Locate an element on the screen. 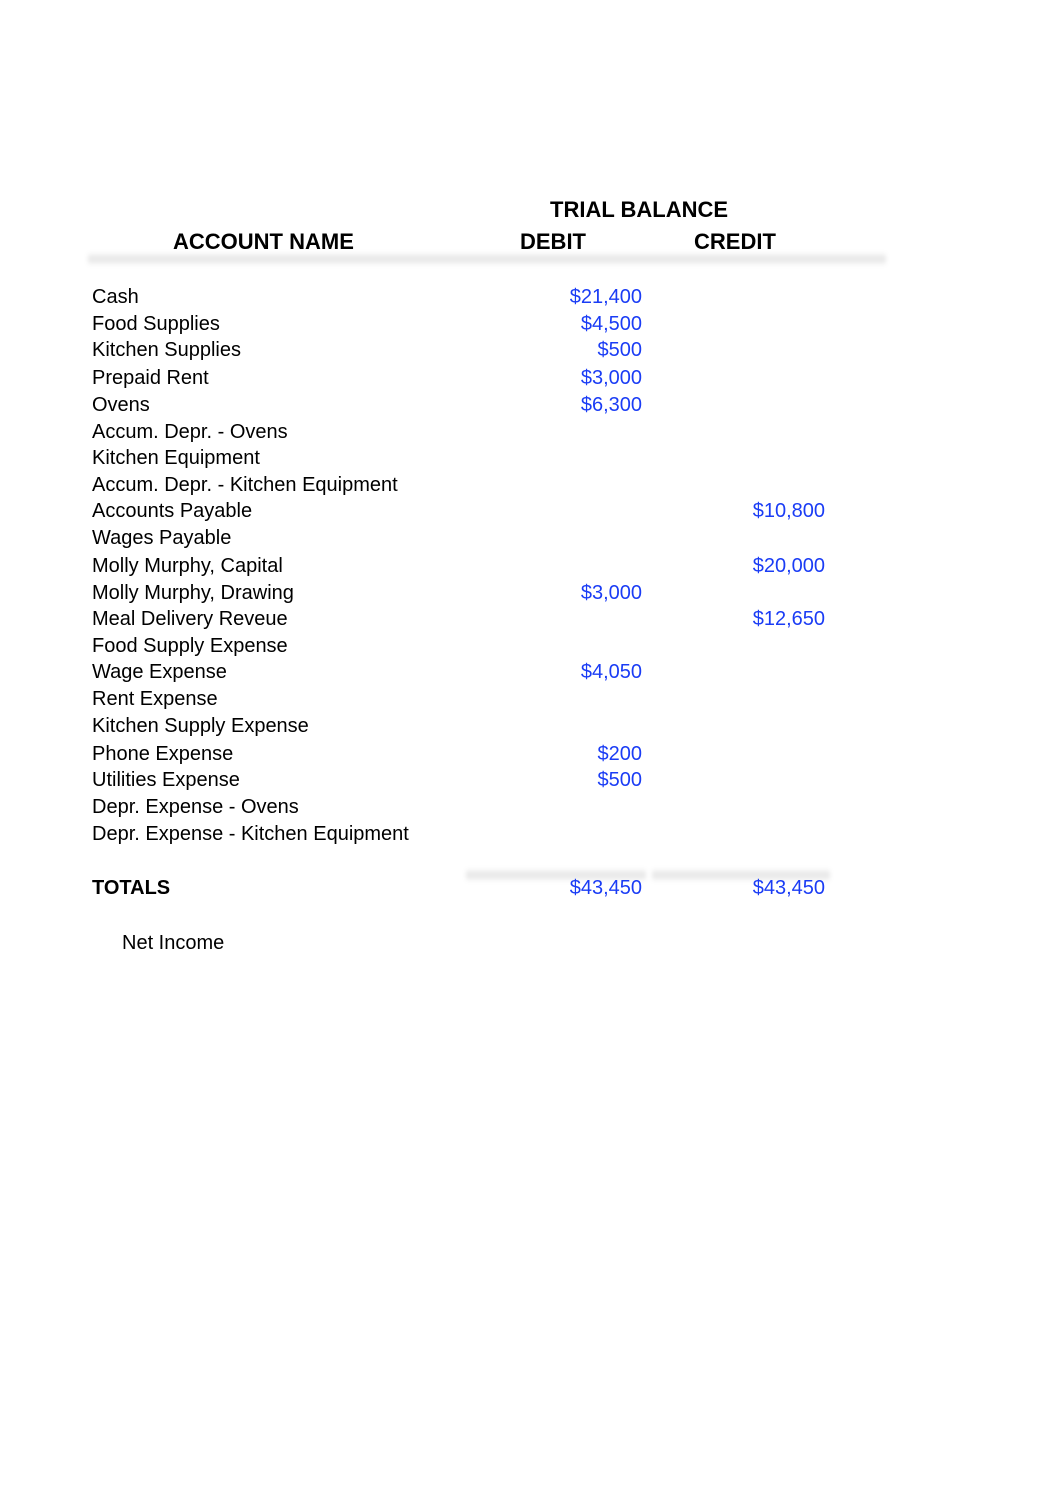 The image size is (1062, 1506). trial-balance-title: TRIAL BALANCE is located at coordinates (639, 209).